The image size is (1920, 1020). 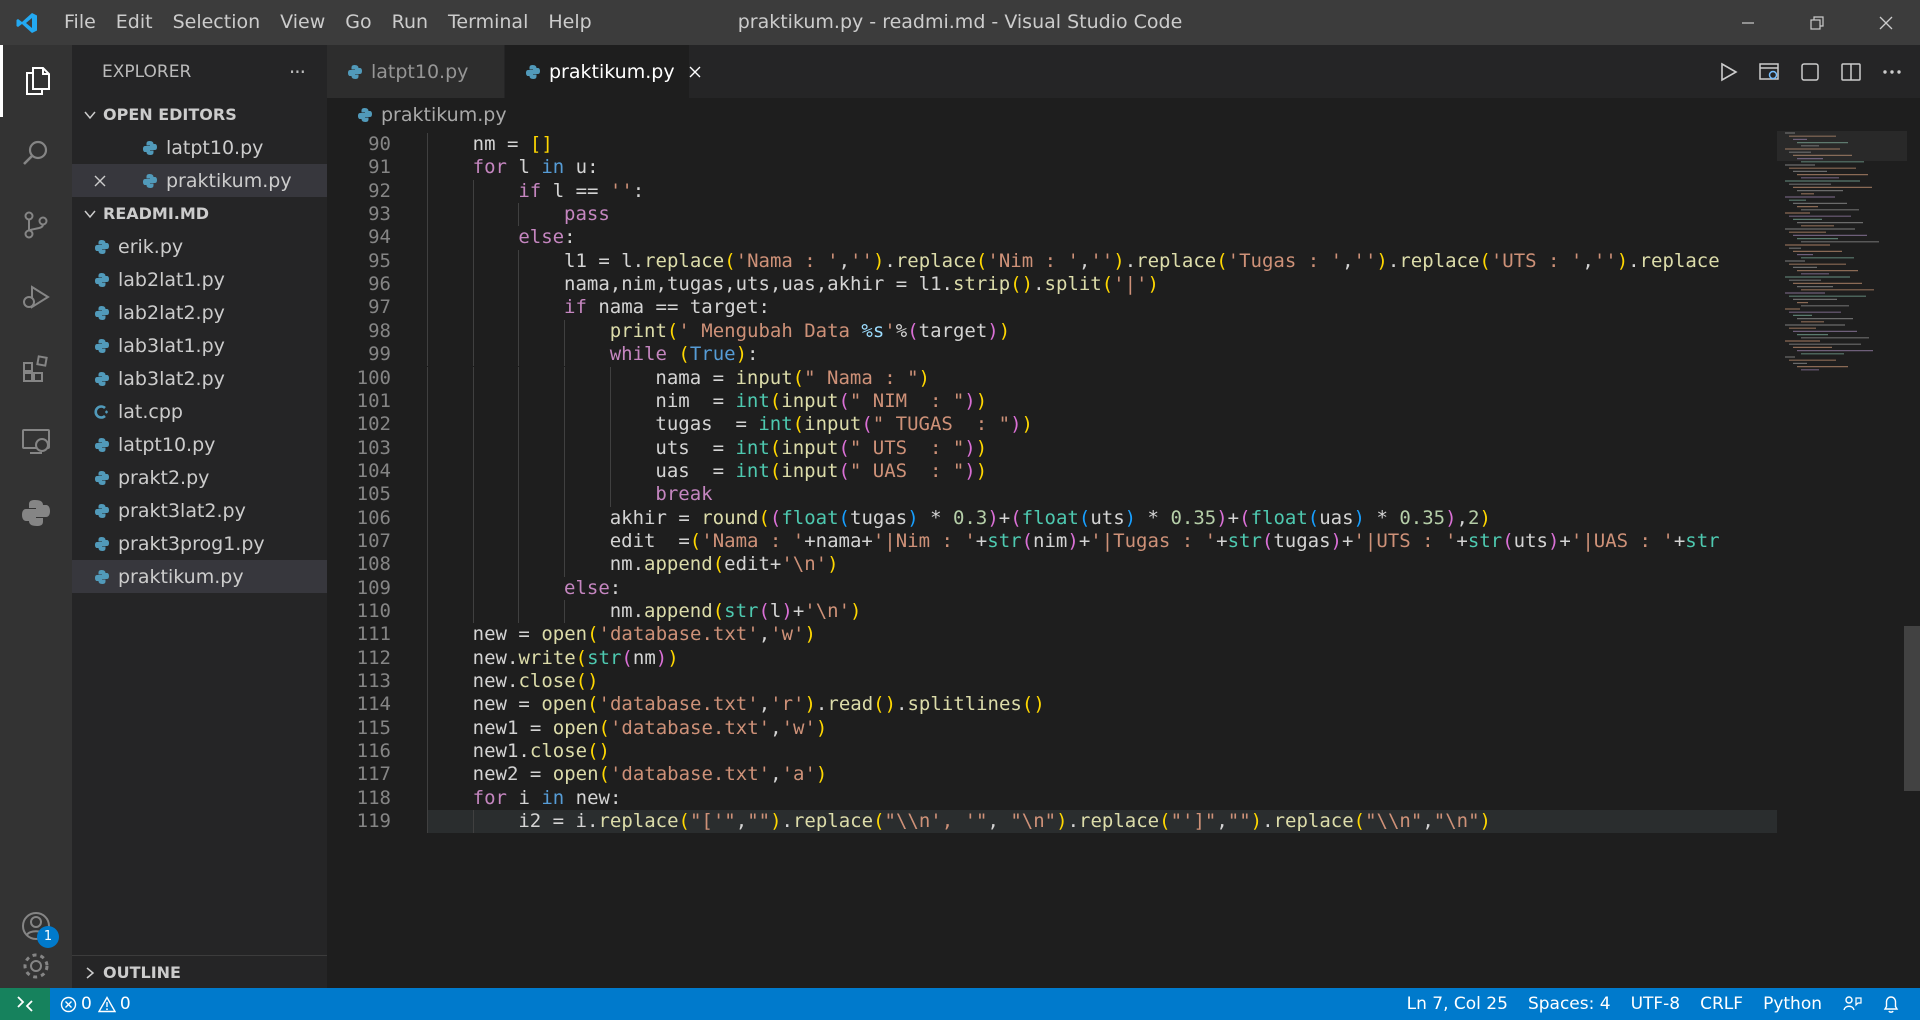 I want to click on breadcrumb-file: praktikum.py, so click(x=444, y=115).